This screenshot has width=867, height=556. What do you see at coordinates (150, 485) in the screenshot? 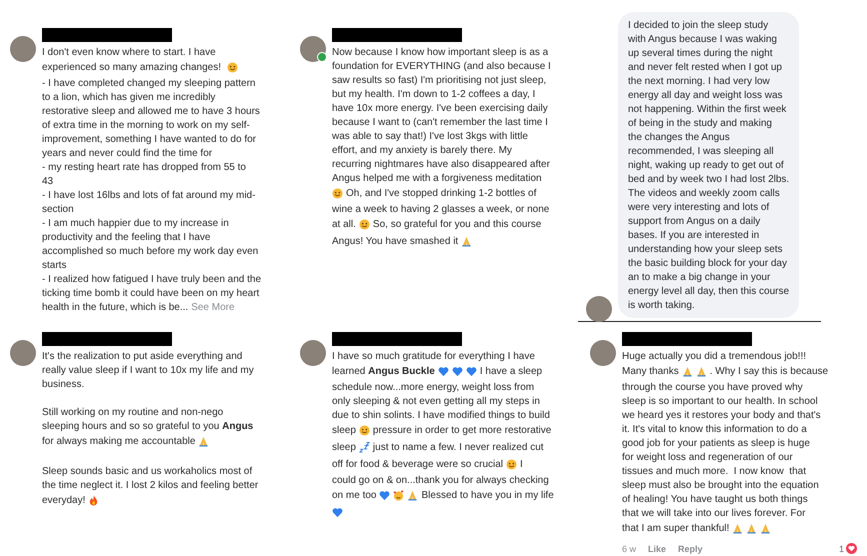
I see `comment-text: the time neglect it. I lost 2 kilos and feeling better` at bounding box center [150, 485].